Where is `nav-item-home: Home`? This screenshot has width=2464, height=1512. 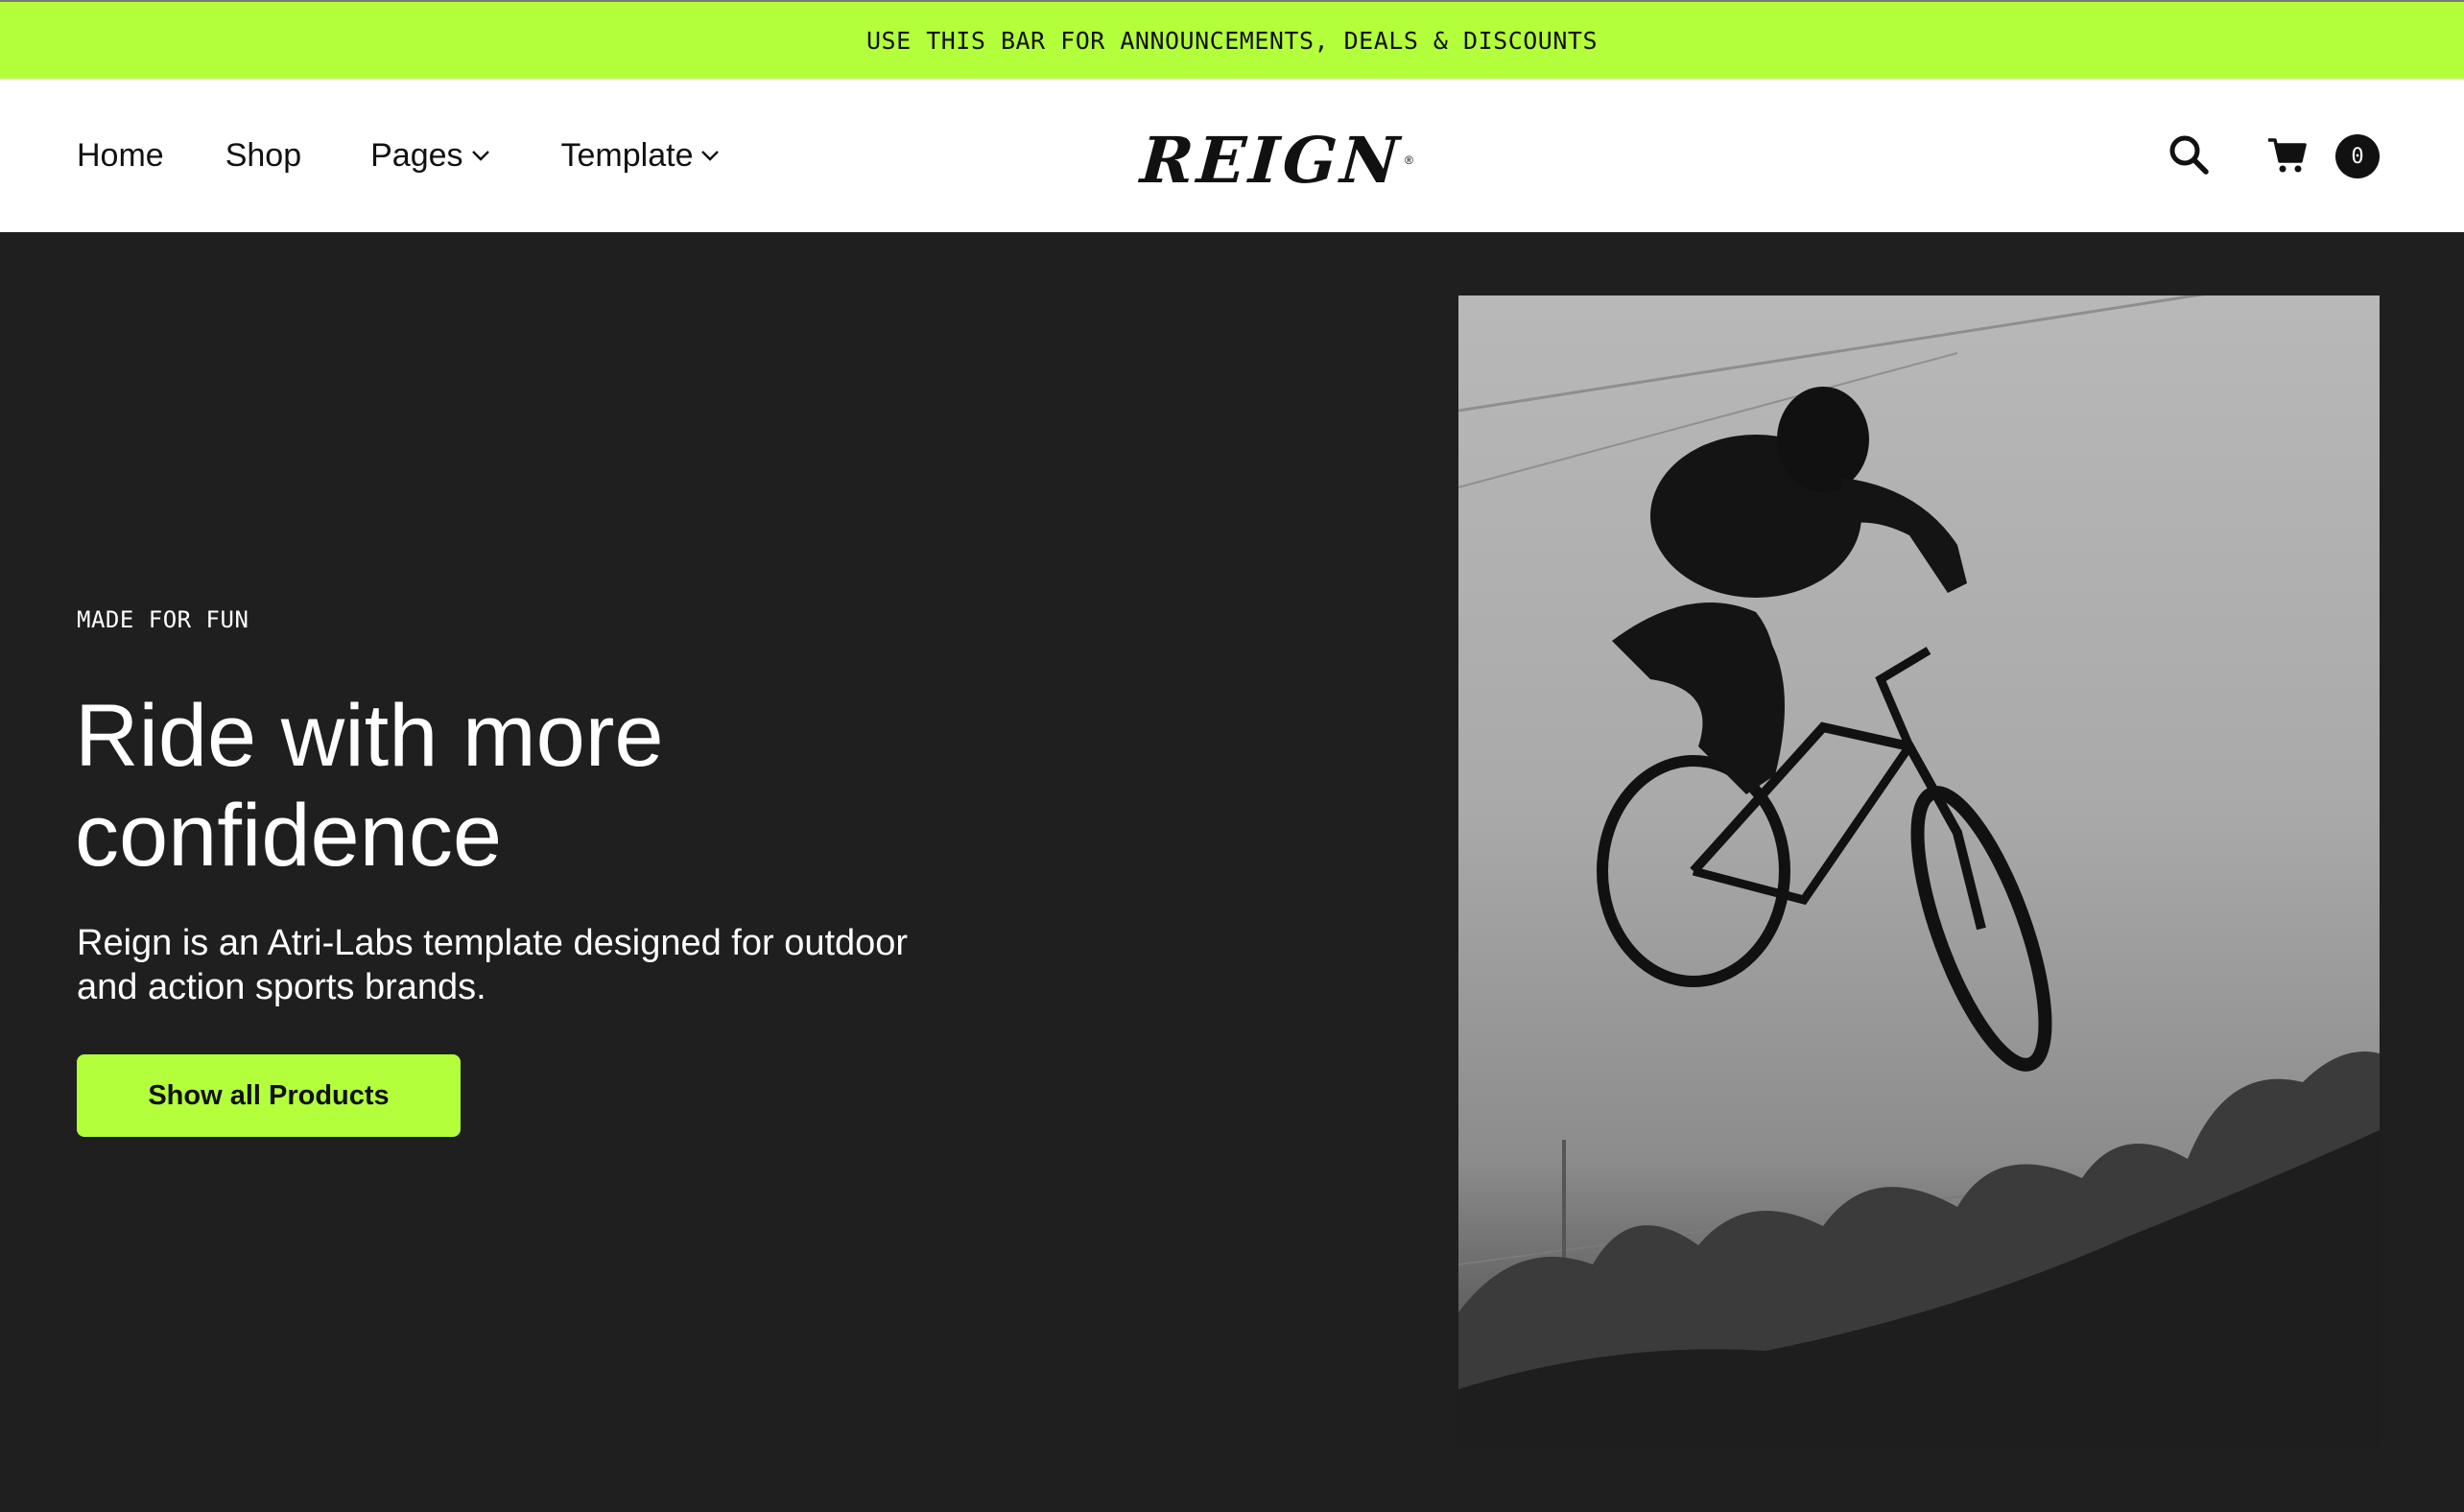
nav-item-home: Home is located at coordinates (120, 156).